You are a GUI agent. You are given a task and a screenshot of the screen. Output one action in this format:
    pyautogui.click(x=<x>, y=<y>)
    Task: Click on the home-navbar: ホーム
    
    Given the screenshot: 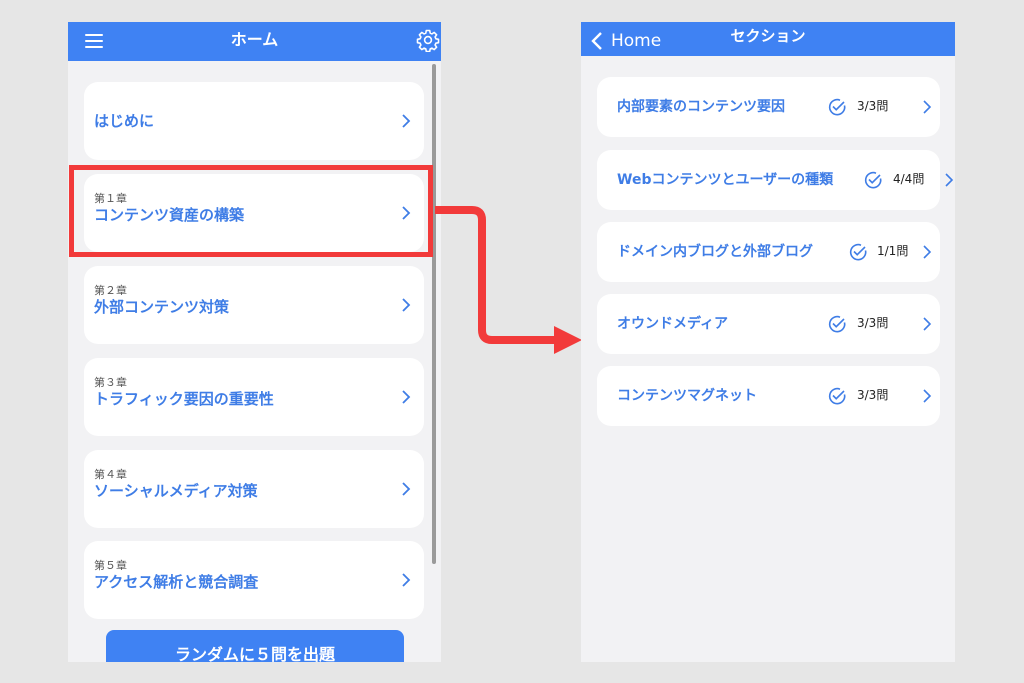 What is the action you would take?
    pyautogui.click(x=254, y=41)
    